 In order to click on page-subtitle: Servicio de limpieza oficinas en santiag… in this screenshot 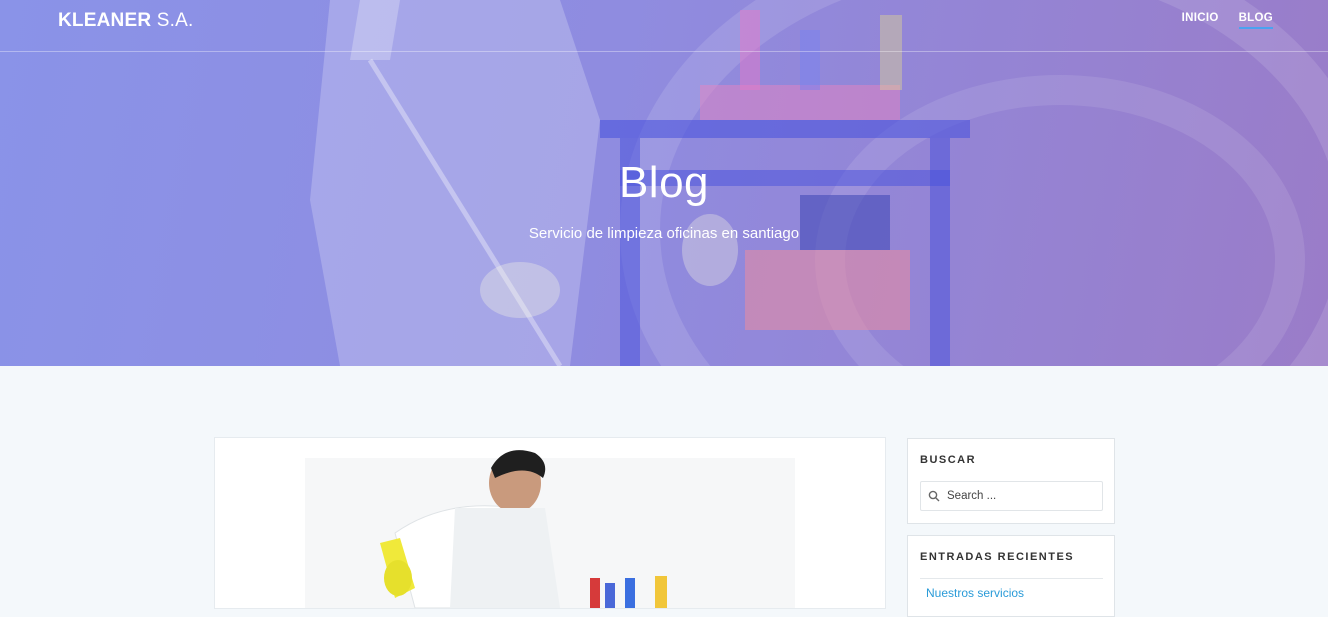, I will do `click(664, 233)`.